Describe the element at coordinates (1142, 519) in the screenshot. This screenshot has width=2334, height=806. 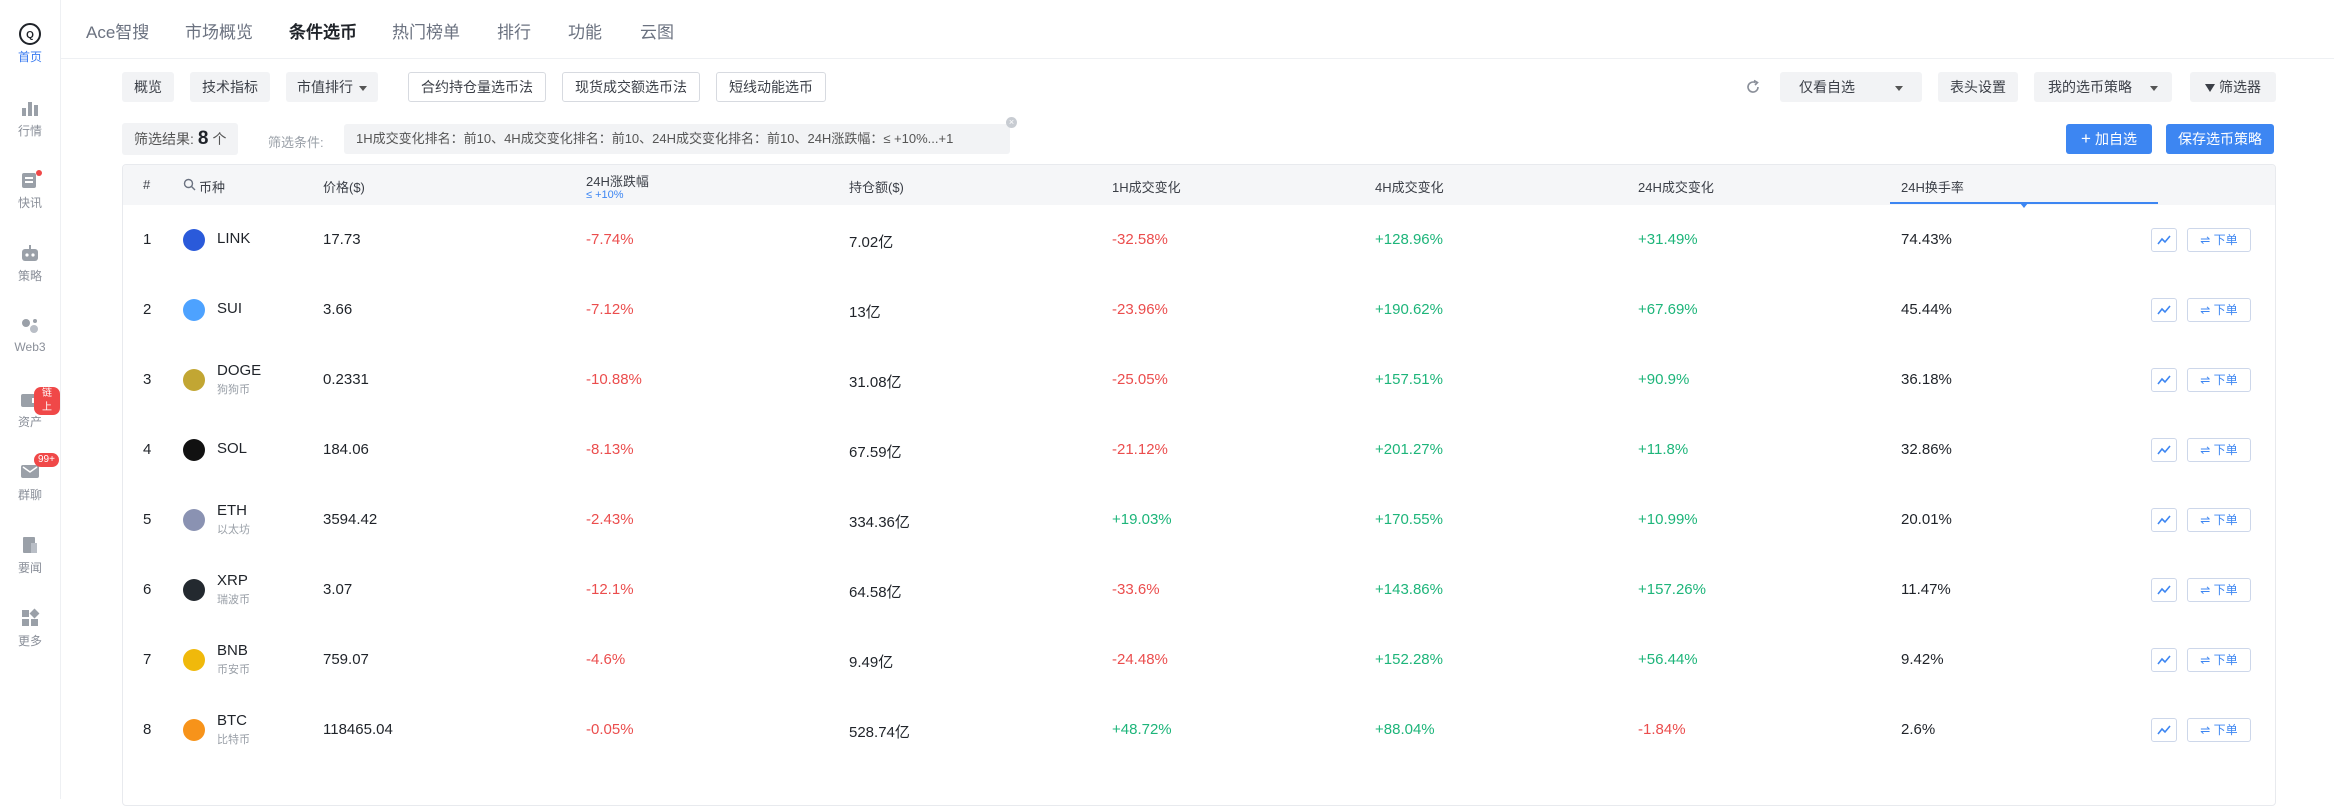
I see `cell-vol1h: +19.03%` at that location.